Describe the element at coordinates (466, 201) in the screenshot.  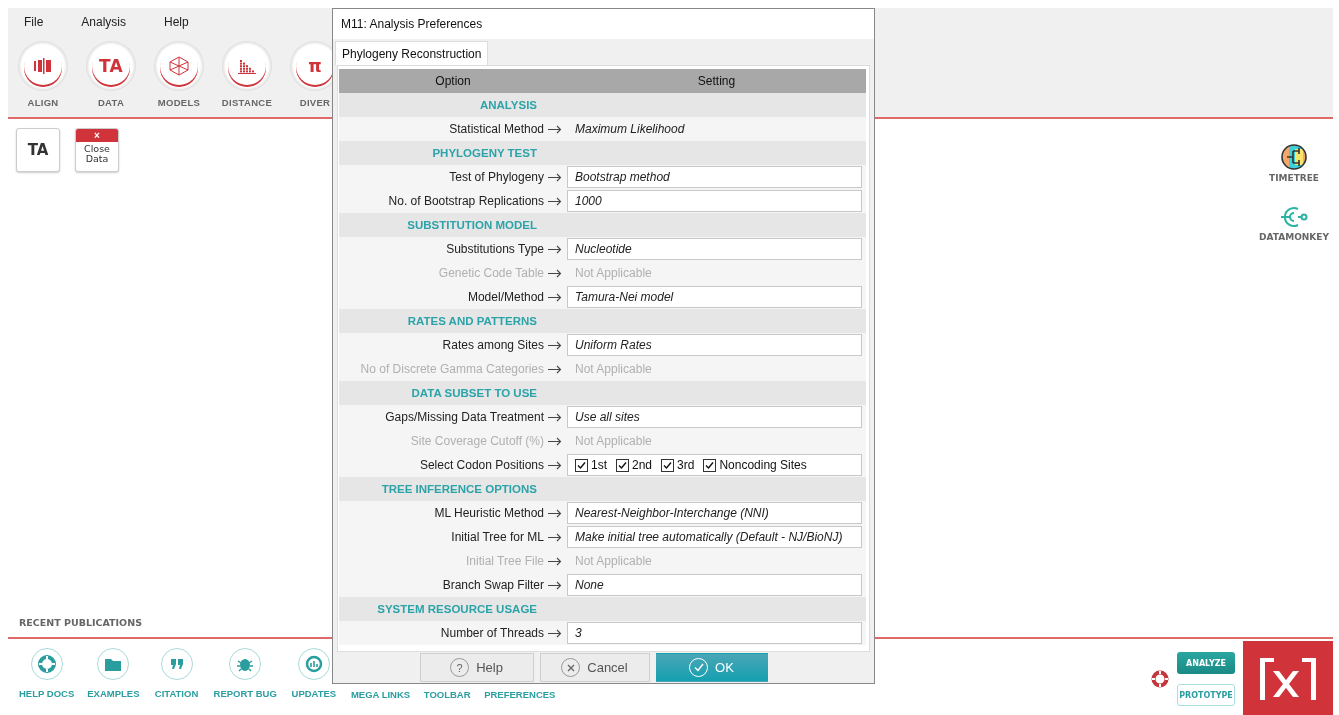
I see `option-label: No. of Bootstrap Replications` at that location.